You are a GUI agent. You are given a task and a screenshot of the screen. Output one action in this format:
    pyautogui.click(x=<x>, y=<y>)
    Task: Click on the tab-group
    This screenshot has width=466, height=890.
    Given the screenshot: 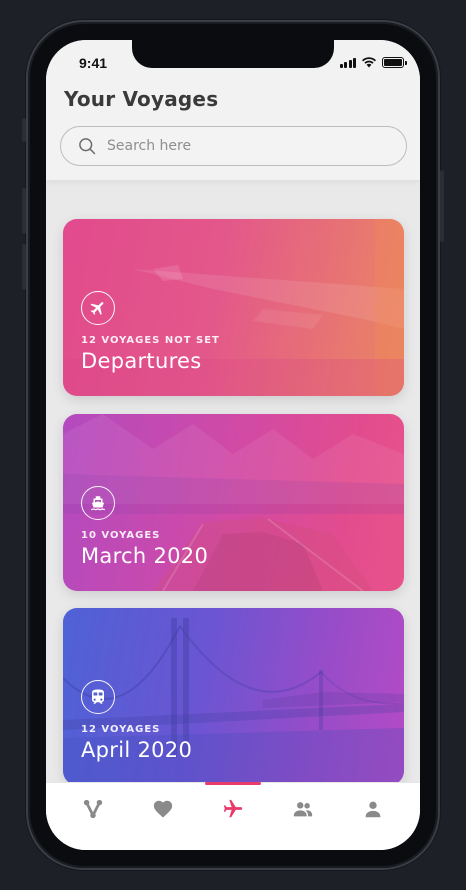 What is the action you would take?
    pyautogui.click(x=303, y=809)
    